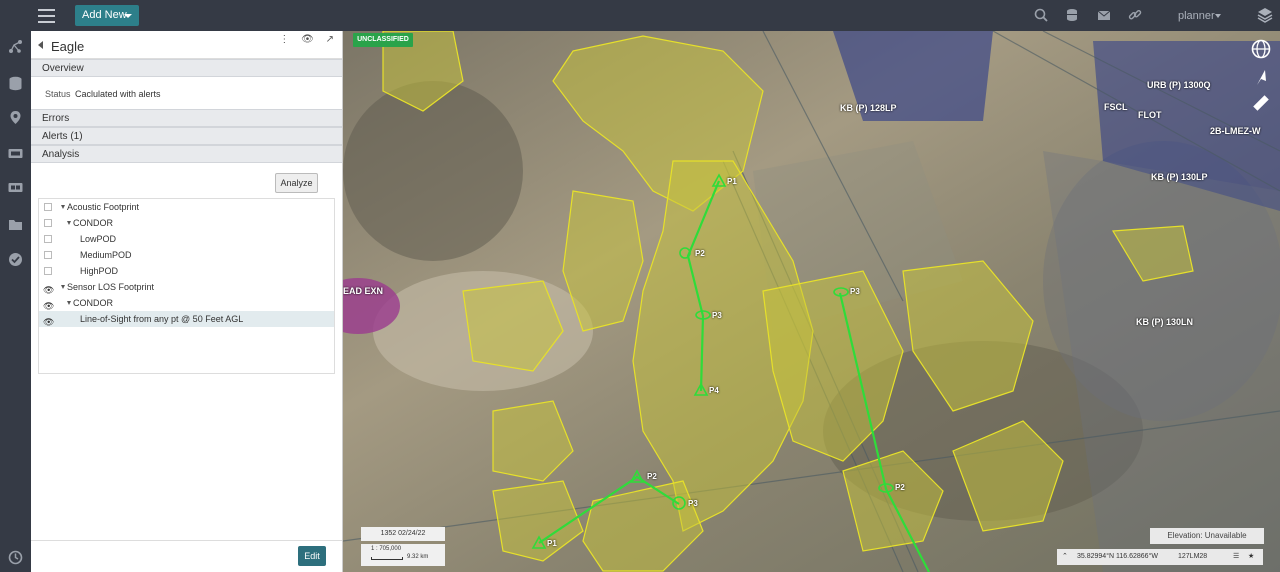  Describe the element at coordinates (104, 15) in the screenshot. I see `add-new-label: Add New` at that location.